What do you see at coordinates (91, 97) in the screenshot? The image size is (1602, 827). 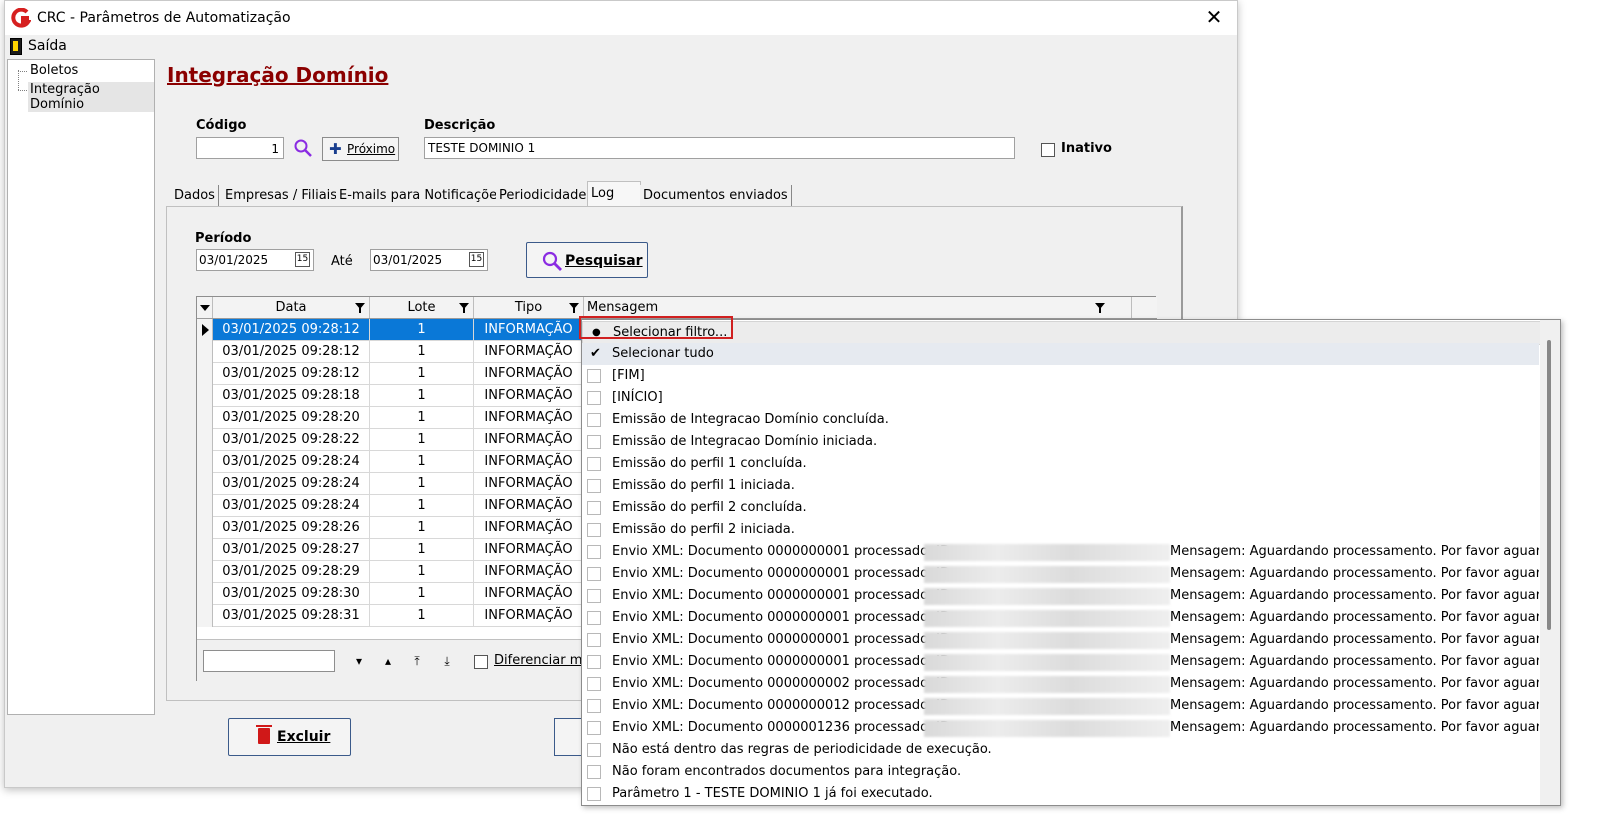 I see `tree-item-integracao-dominio: Integração Domínio` at bounding box center [91, 97].